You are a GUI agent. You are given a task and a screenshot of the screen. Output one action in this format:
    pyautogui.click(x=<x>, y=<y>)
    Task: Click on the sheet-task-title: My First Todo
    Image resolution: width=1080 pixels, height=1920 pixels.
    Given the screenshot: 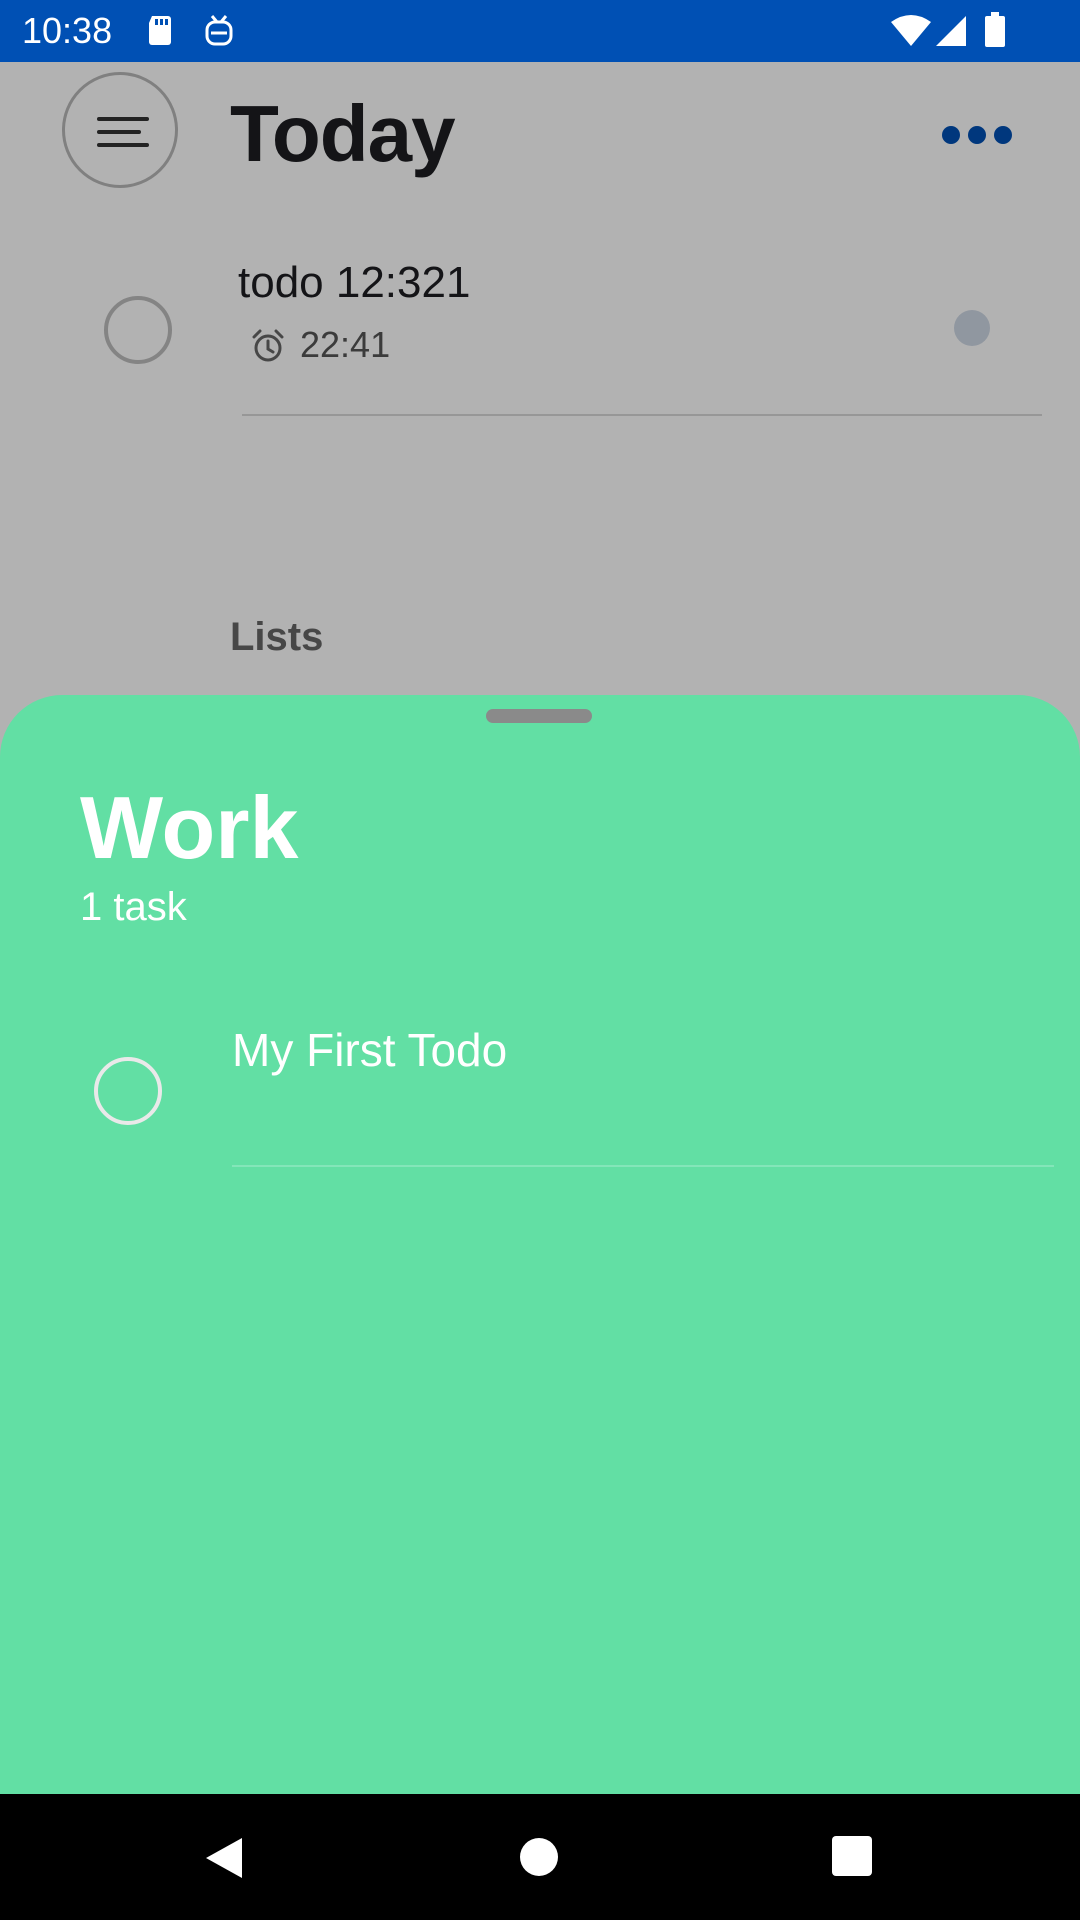 What is the action you would take?
    pyautogui.click(x=370, y=1050)
    